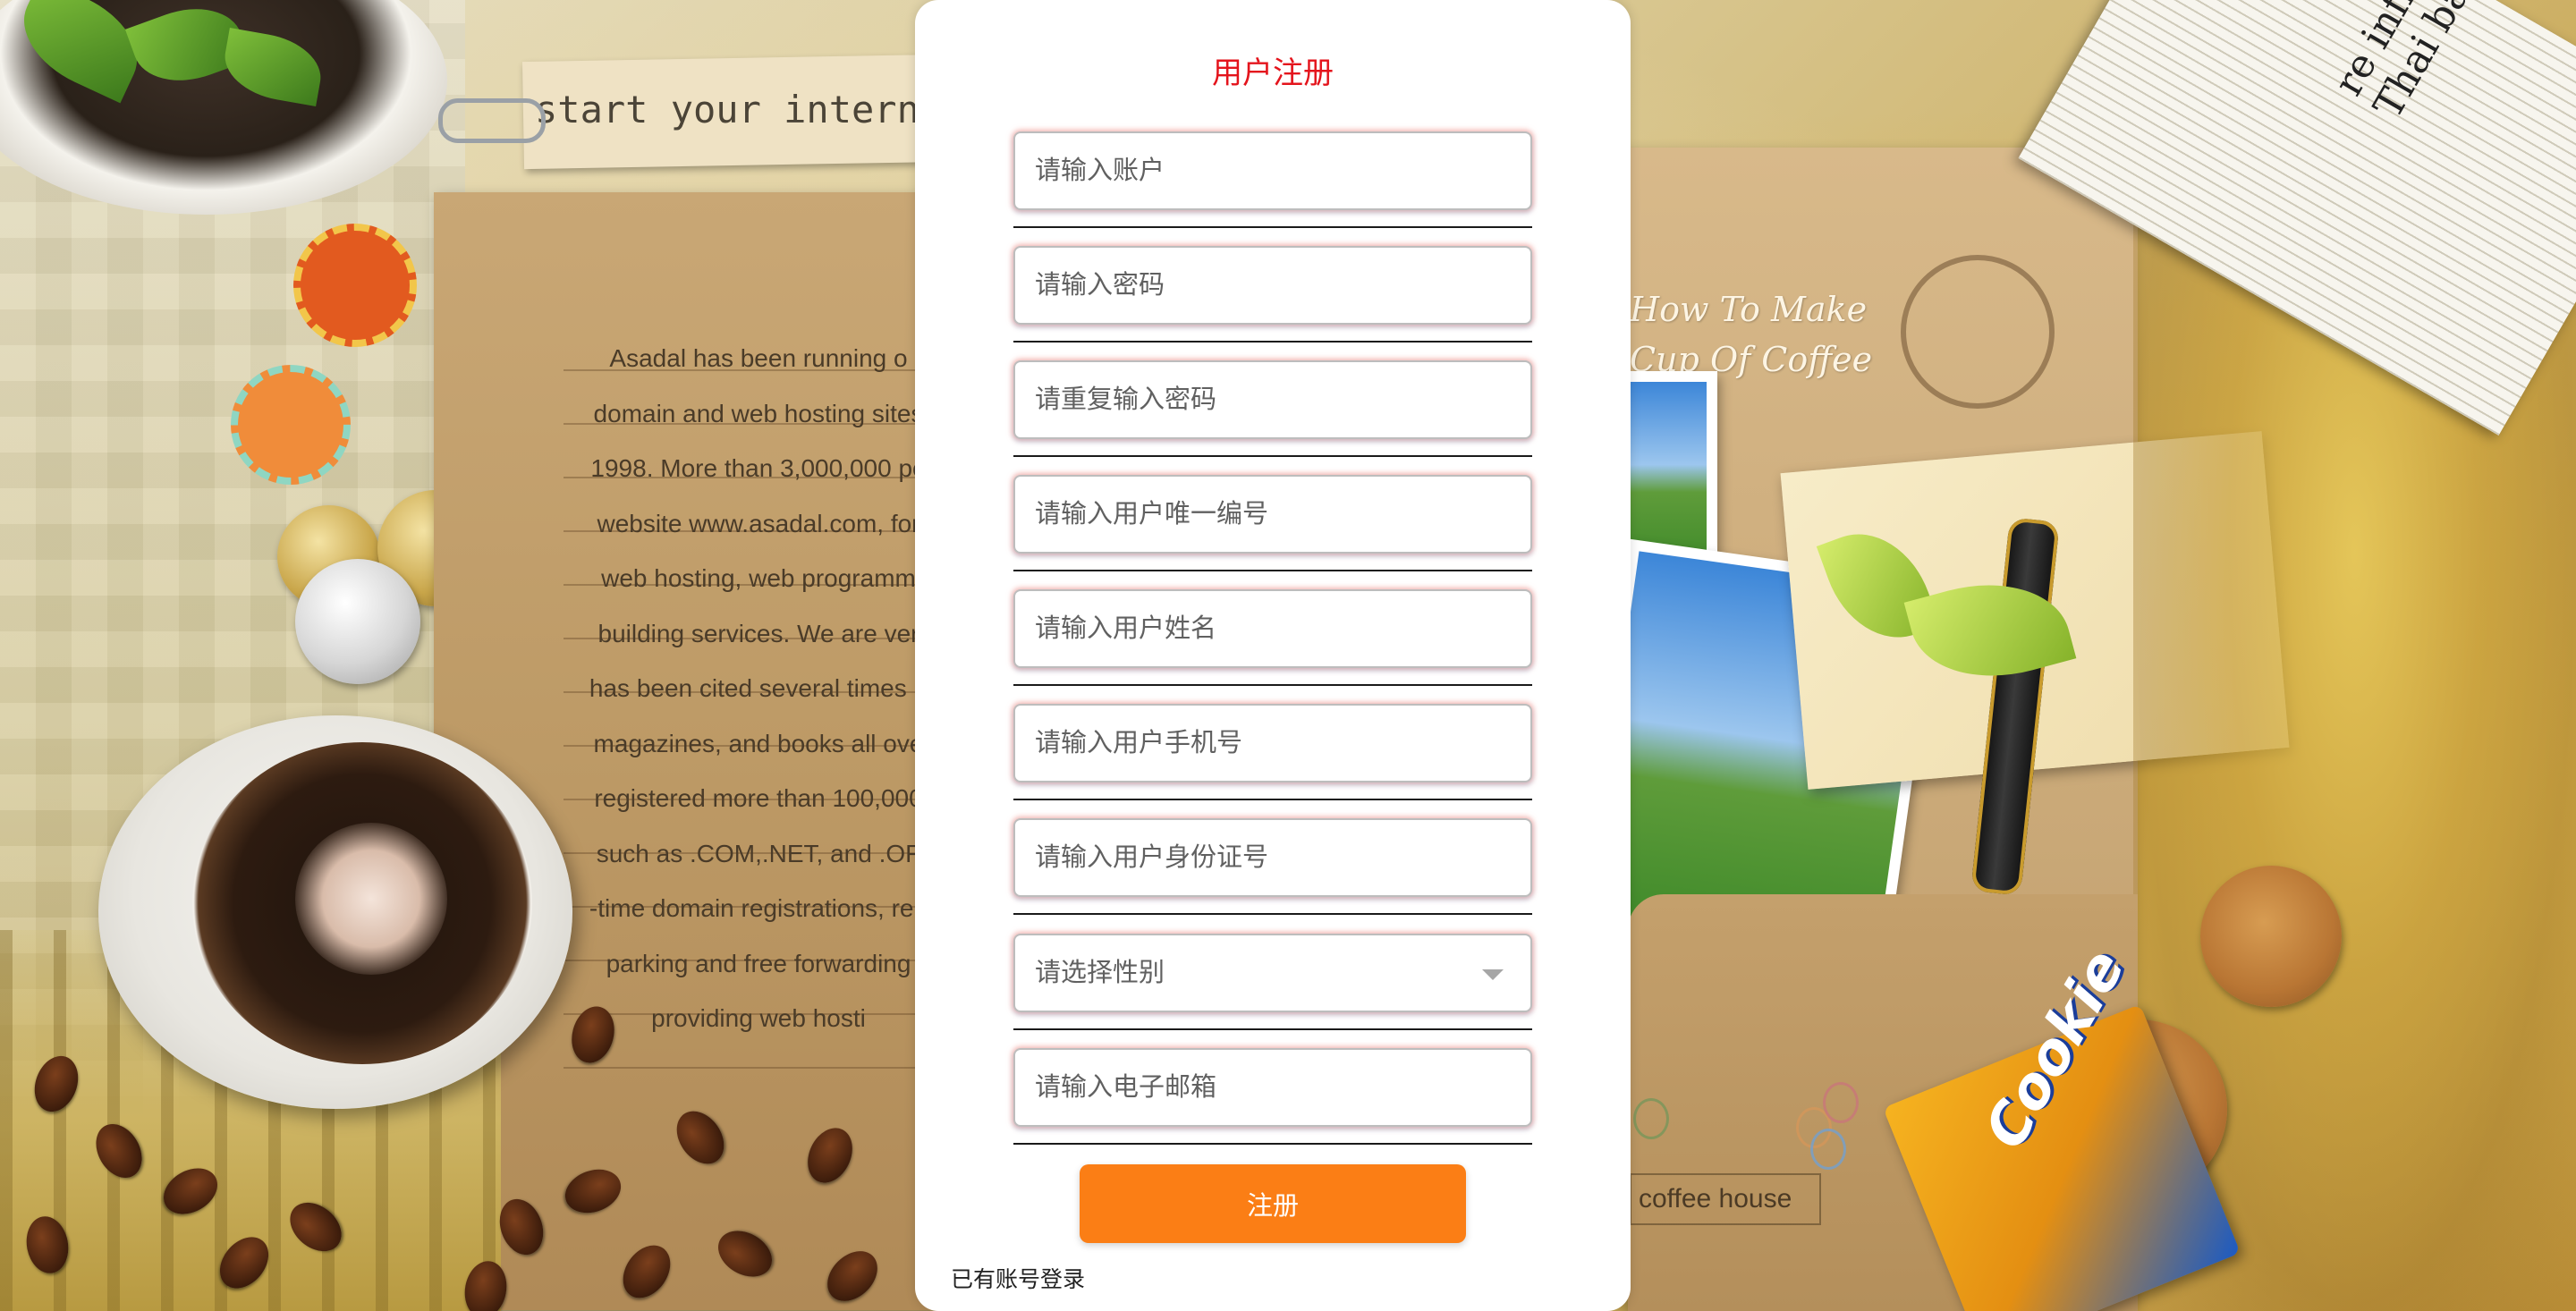 The image size is (2576, 1311). What do you see at coordinates (1272, 628) in the screenshot?
I see `user-name-input` at bounding box center [1272, 628].